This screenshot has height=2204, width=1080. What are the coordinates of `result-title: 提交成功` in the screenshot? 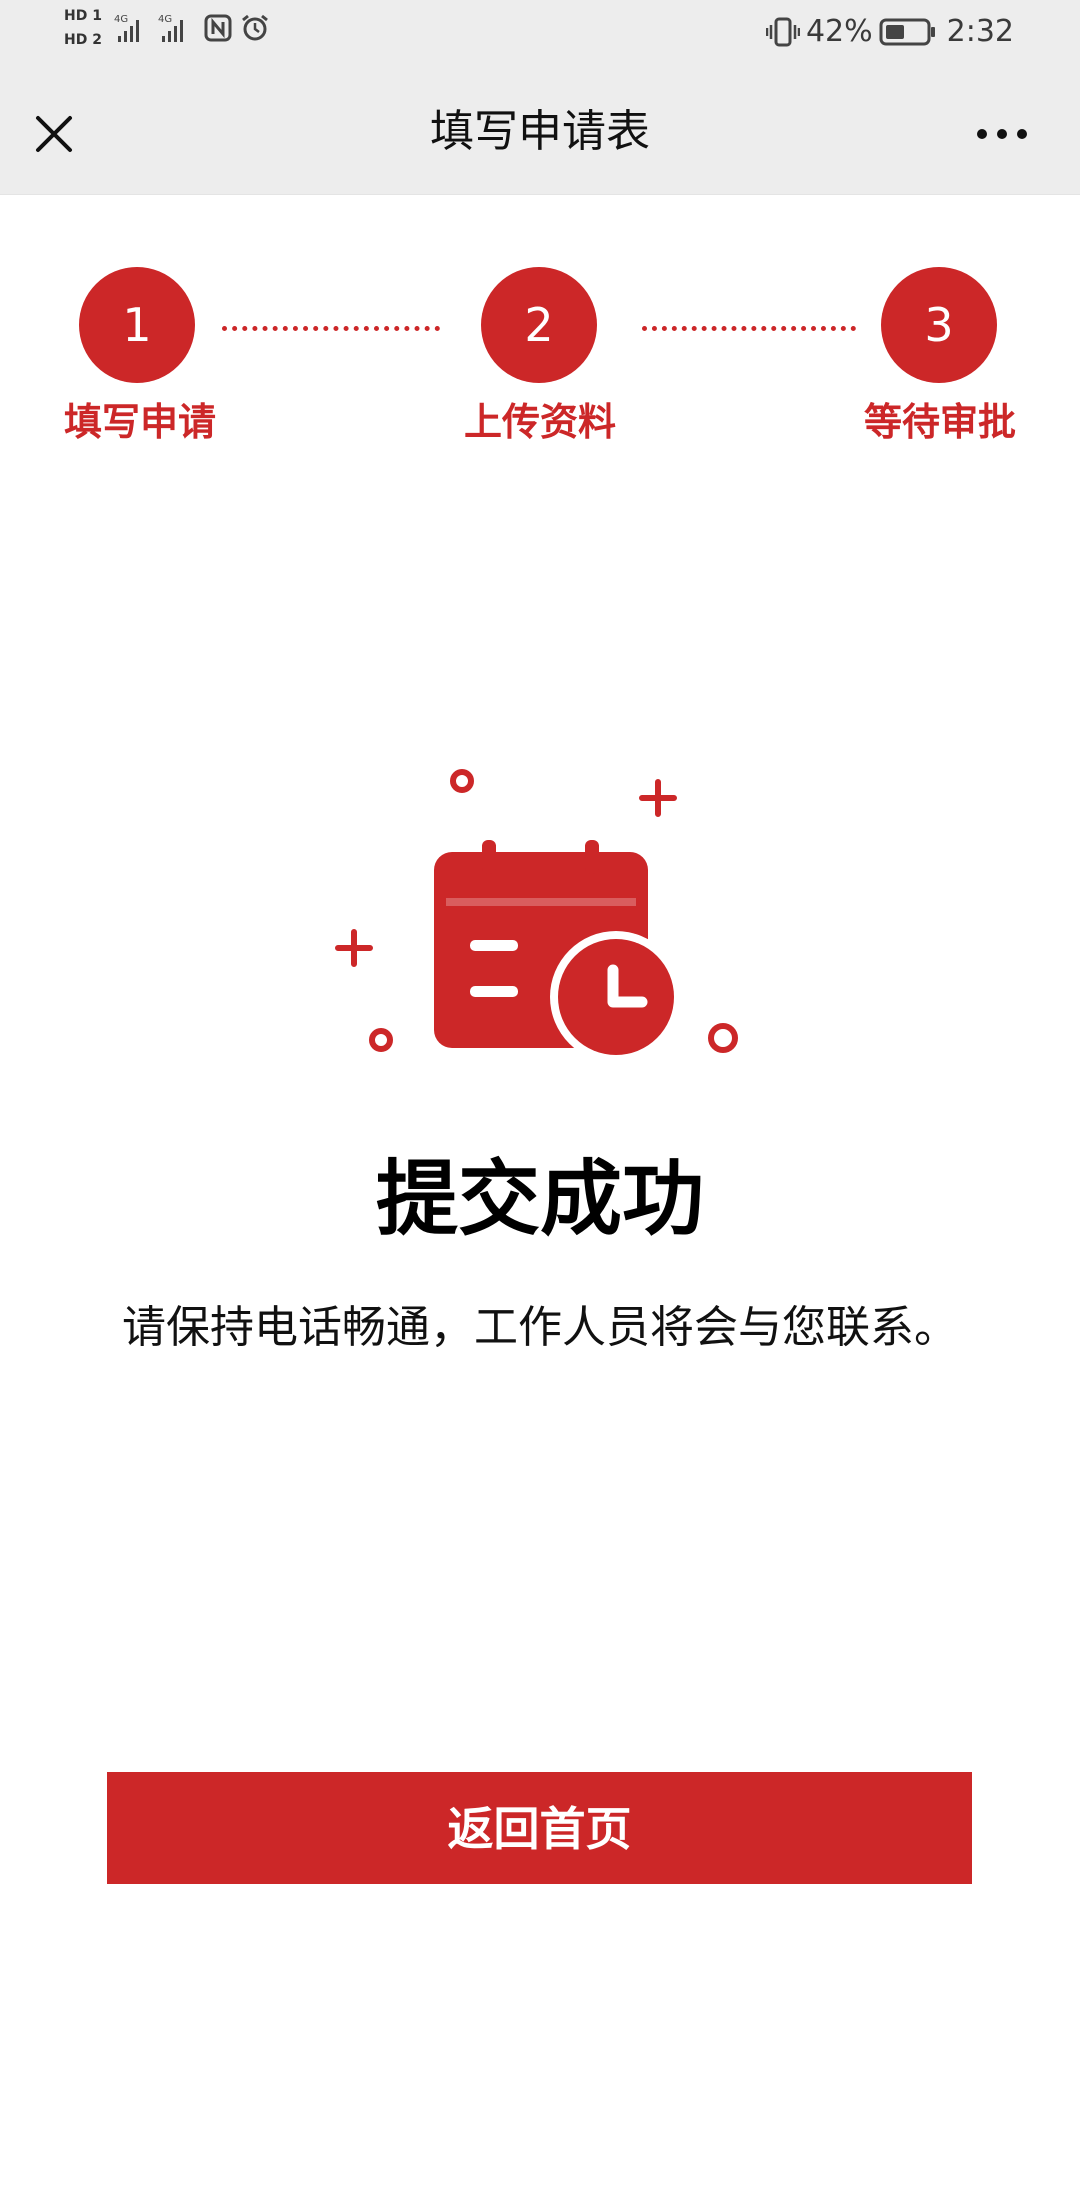 It's located at (539, 1199).